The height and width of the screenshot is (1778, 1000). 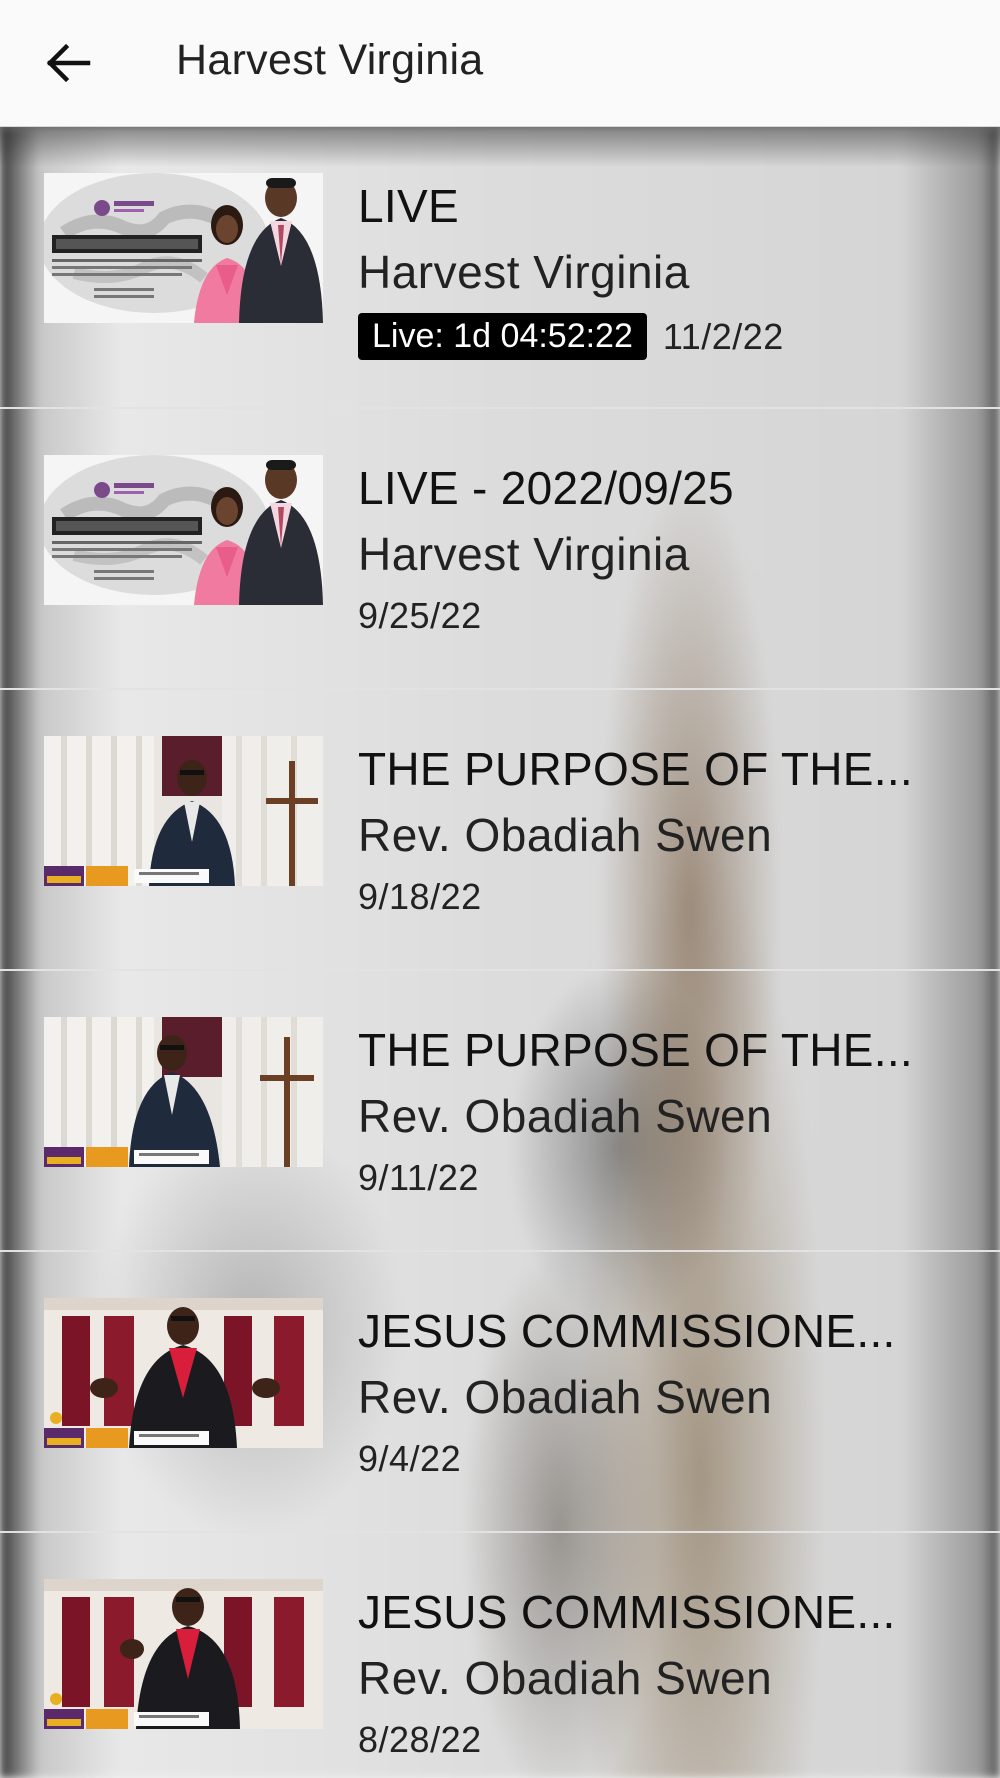 I want to click on video-meta: 9/4/22, so click(x=409, y=1459).